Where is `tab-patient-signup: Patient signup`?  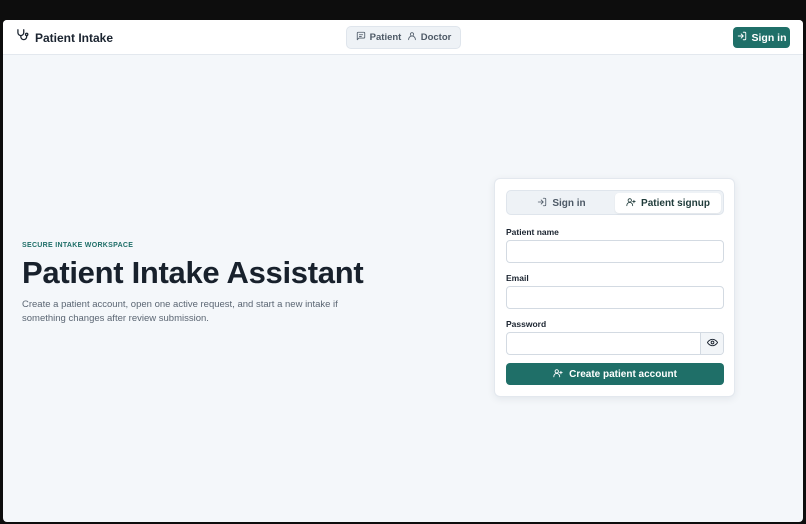
tab-patient-signup: Patient signup is located at coordinates (668, 203).